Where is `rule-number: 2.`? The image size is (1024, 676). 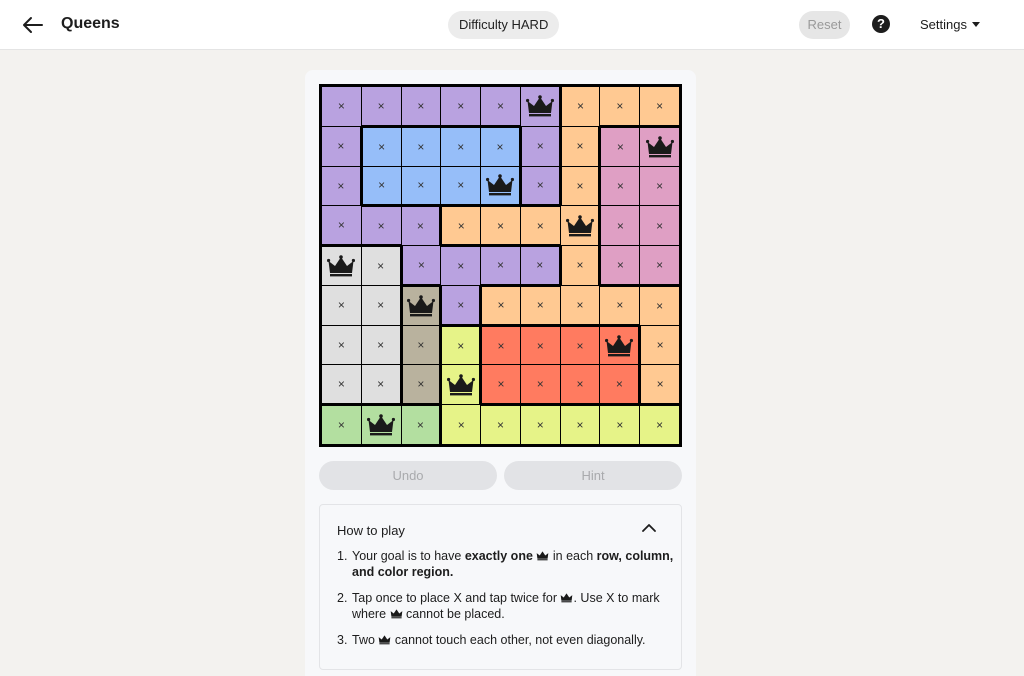 rule-number: 2. is located at coordinates (342, 598).